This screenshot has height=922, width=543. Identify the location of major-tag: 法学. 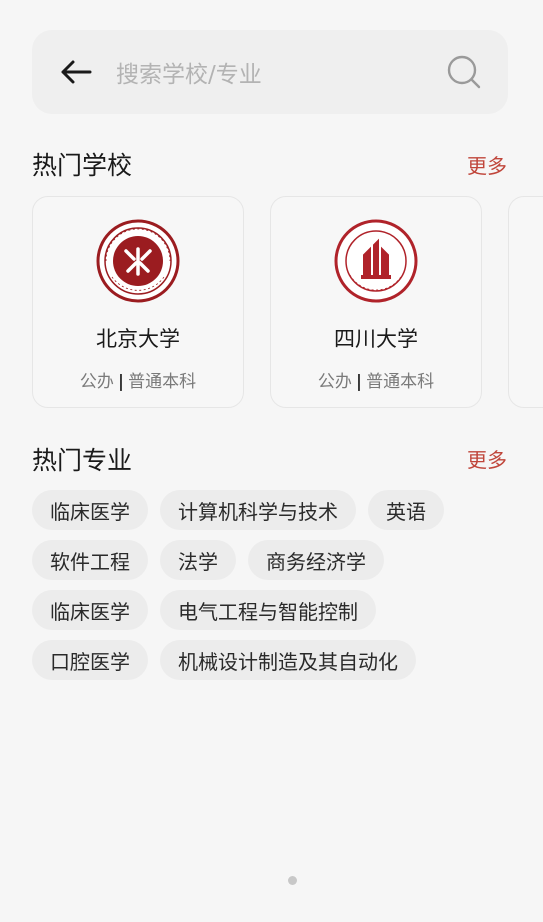
(198, 560).